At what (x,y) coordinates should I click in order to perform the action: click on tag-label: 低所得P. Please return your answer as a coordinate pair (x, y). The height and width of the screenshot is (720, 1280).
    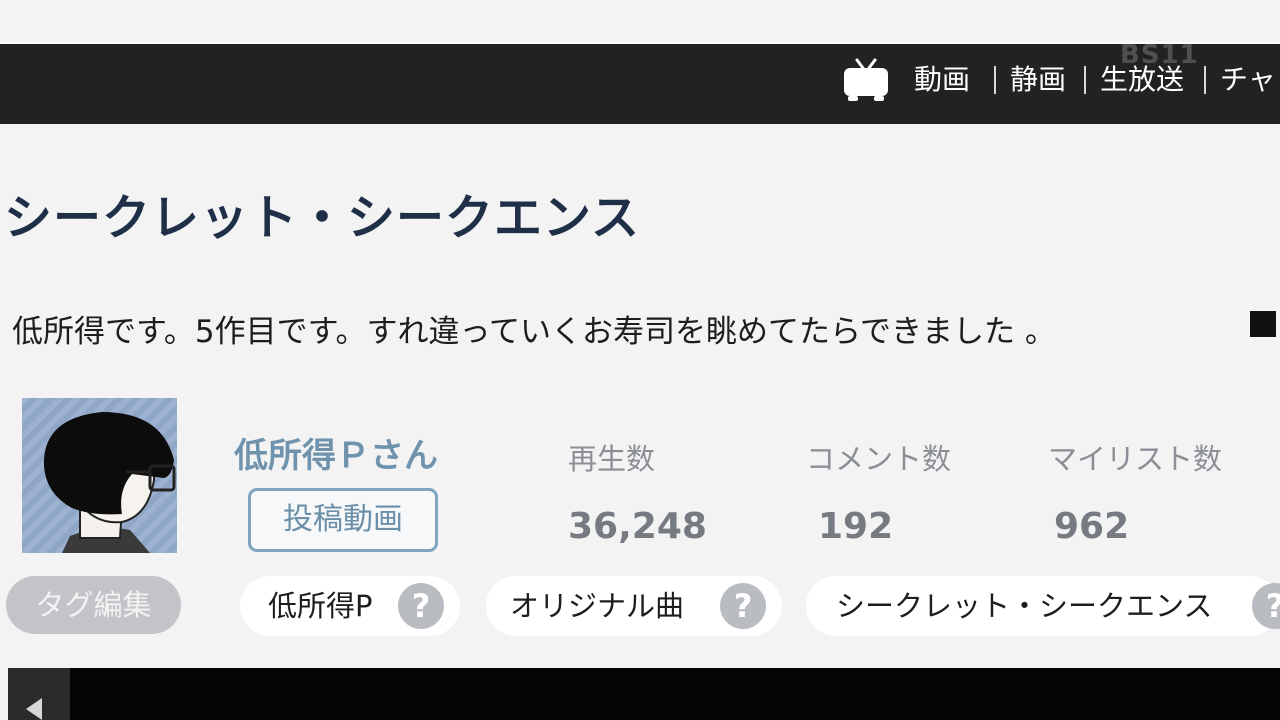
    Looking at the image, I should click on (320, 606).